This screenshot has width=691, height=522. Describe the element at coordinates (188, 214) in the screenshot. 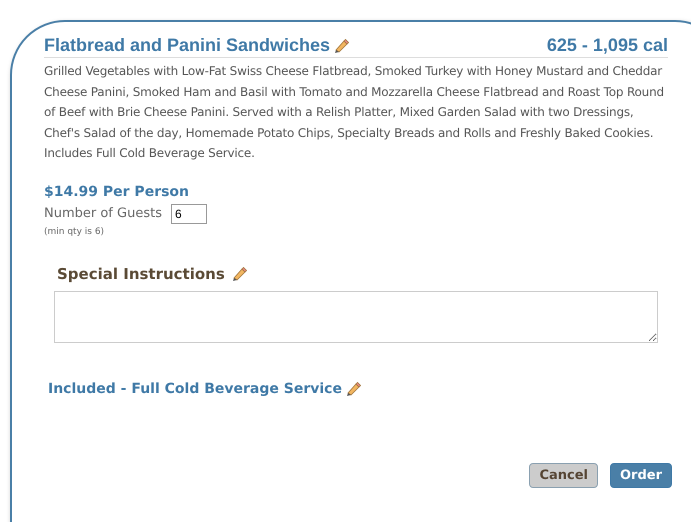

I see `guests-input: 6` at that location.